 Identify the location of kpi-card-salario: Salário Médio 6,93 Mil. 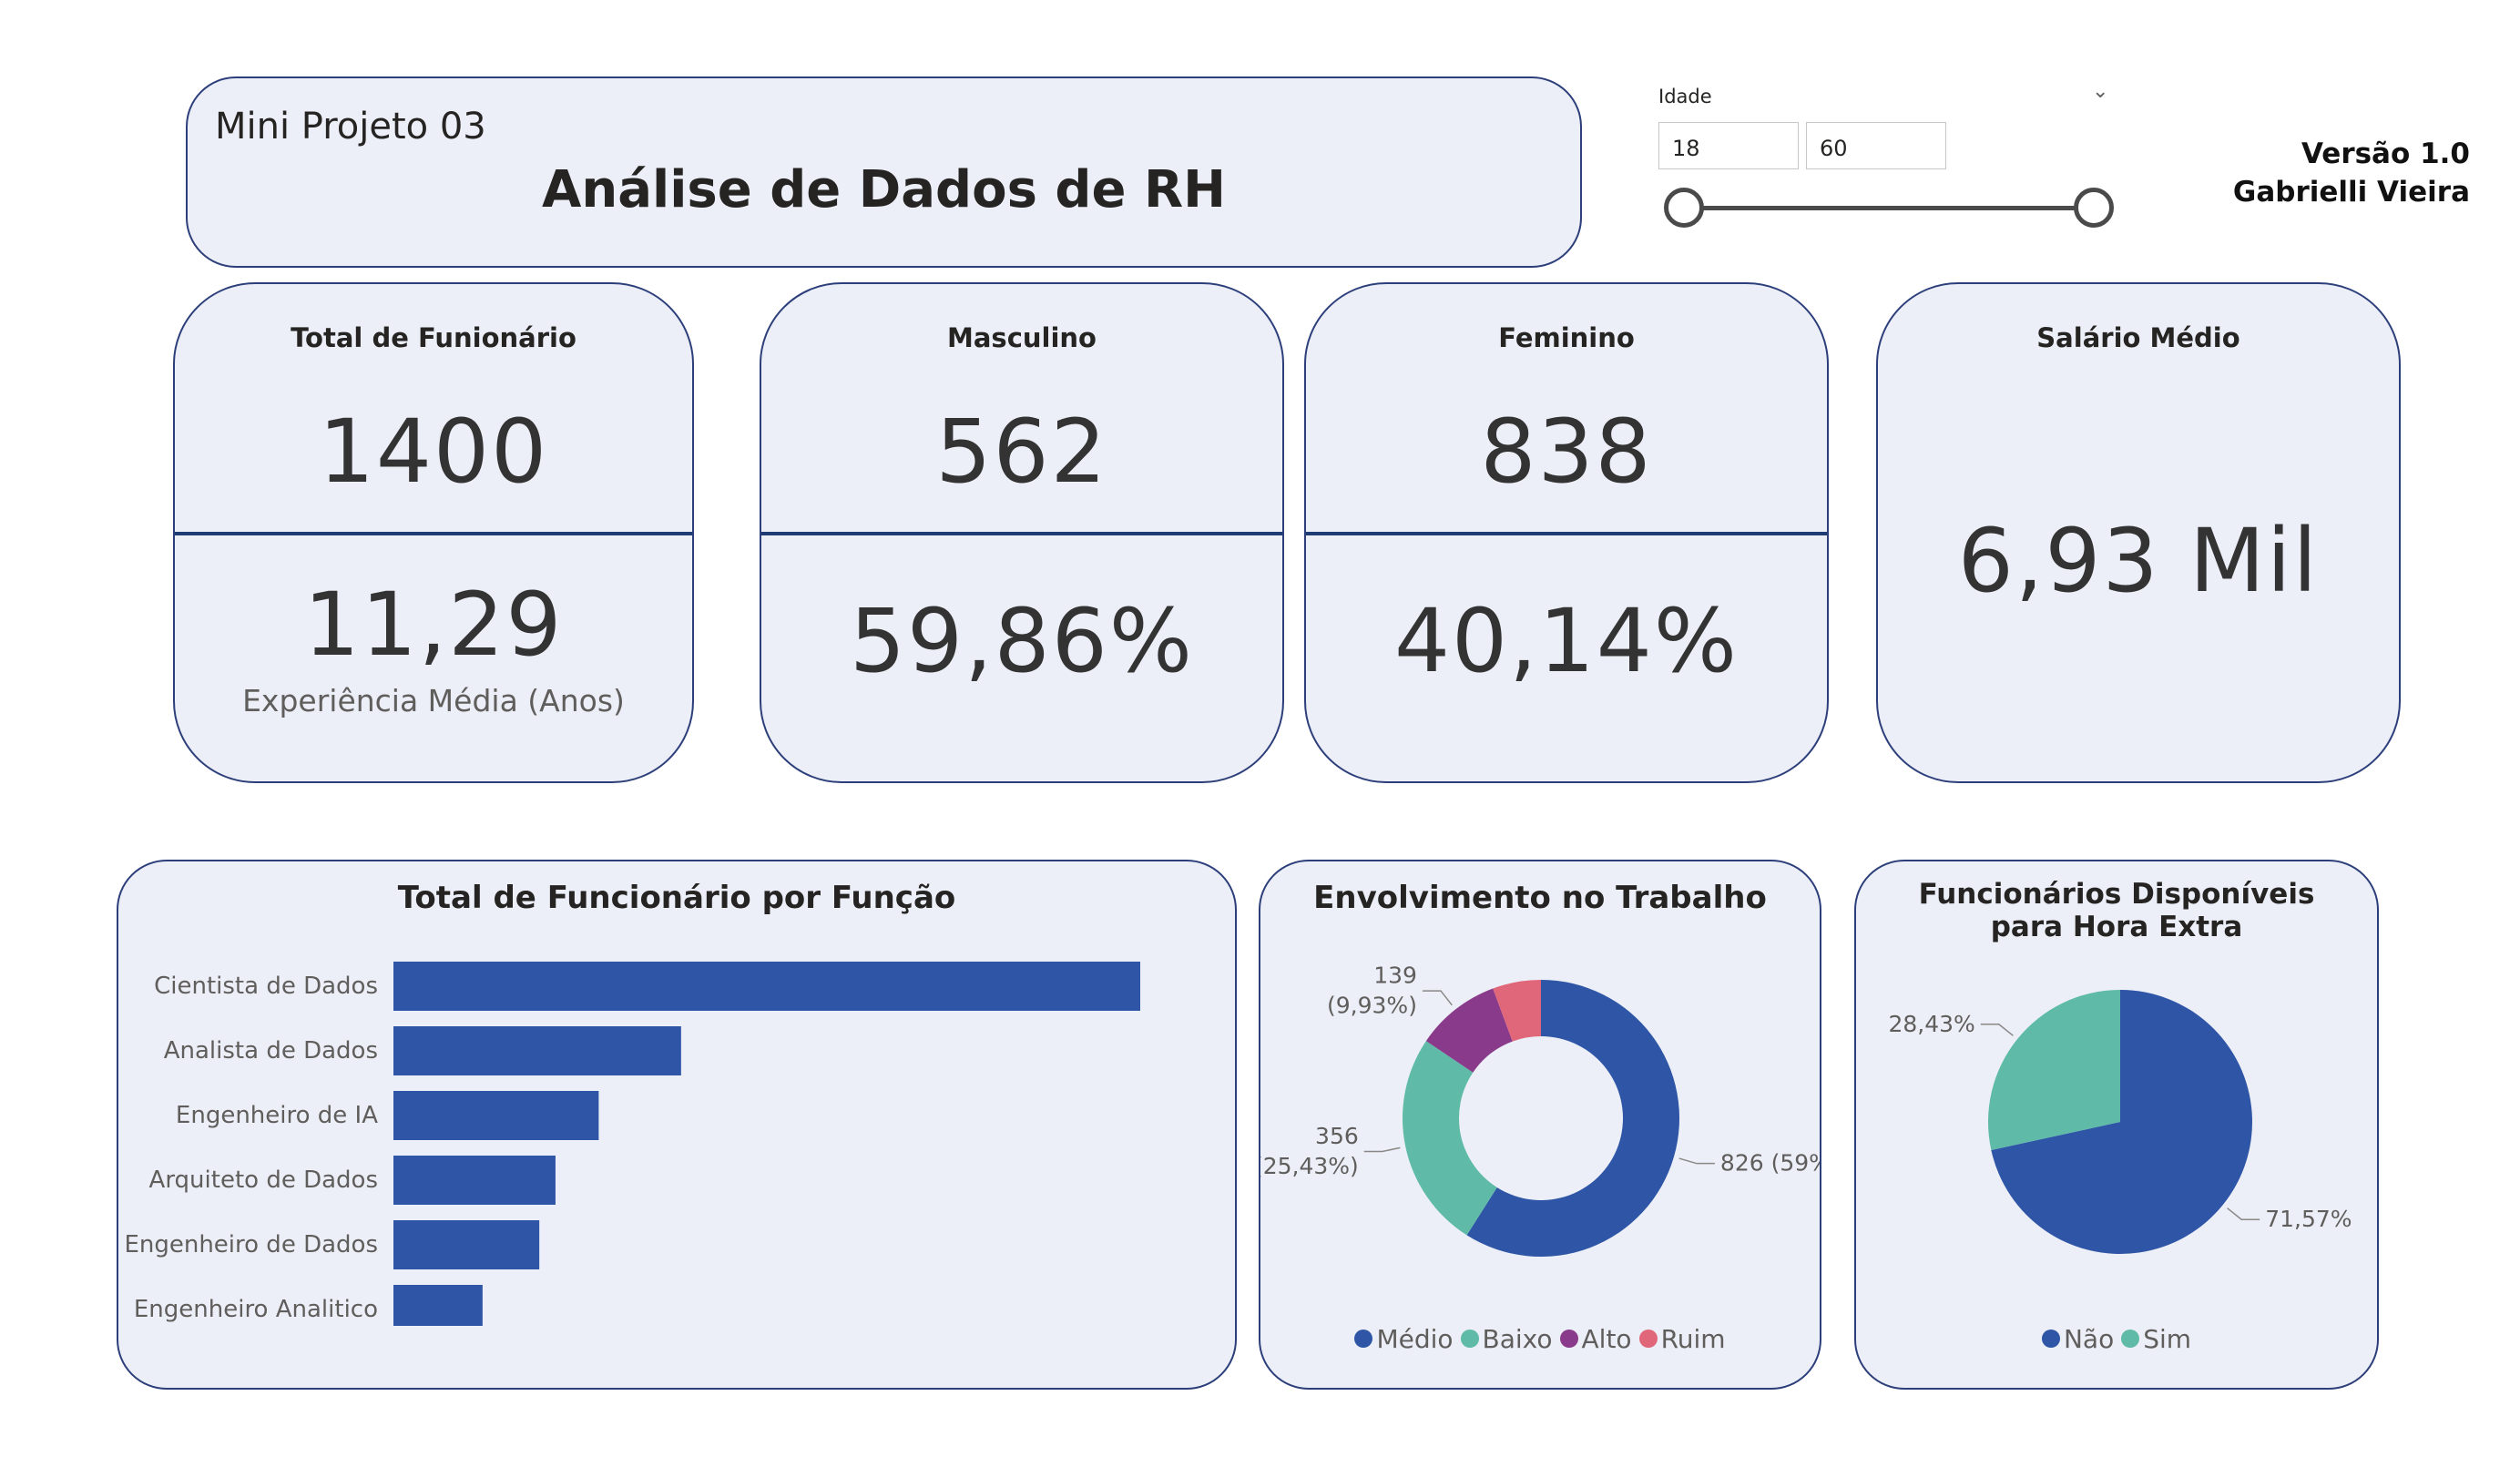
(2138, 532).